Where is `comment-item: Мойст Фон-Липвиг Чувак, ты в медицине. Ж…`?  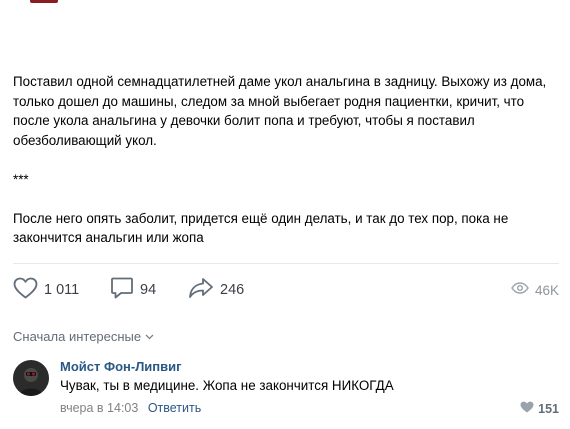 comment-item: Мойст Фон-Липвиг Чувак, ты в медицине. Ж… is located at coordinates (286, 389).